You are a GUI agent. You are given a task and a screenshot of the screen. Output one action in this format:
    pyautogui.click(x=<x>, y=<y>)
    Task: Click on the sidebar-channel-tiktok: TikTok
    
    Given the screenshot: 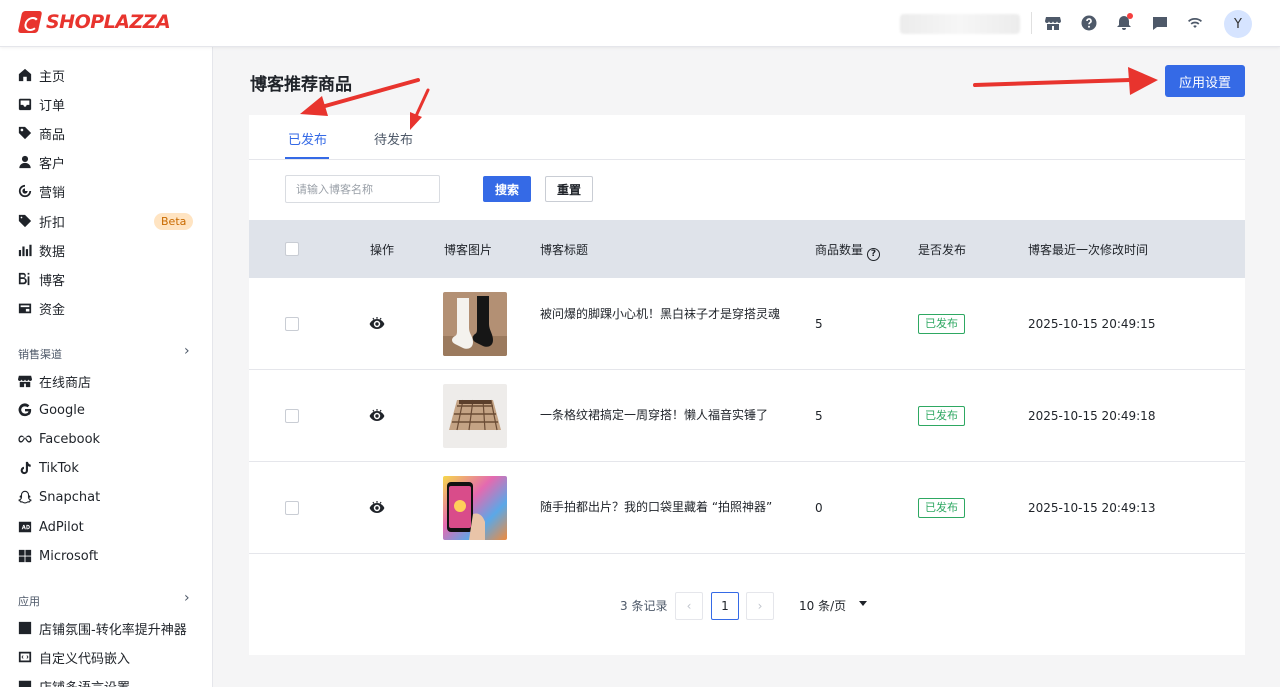 What is the action you would take?
    pyautogui.click(x=106, y=468)
    